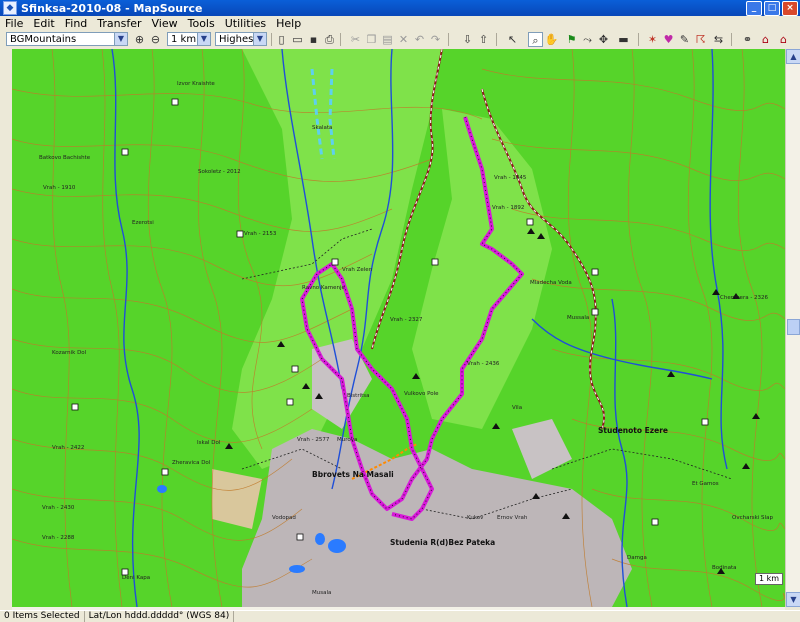 This screenshot has height=622, width=800. I want to click on map-label: Chembera - 2326, so click(744, 298).